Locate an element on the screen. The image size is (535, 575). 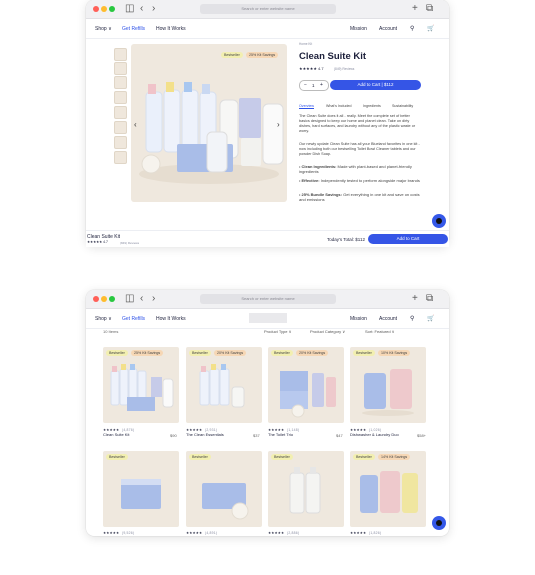
add-to-cart-button: Add to Cart | $112 is located at coordinates (375, 85).